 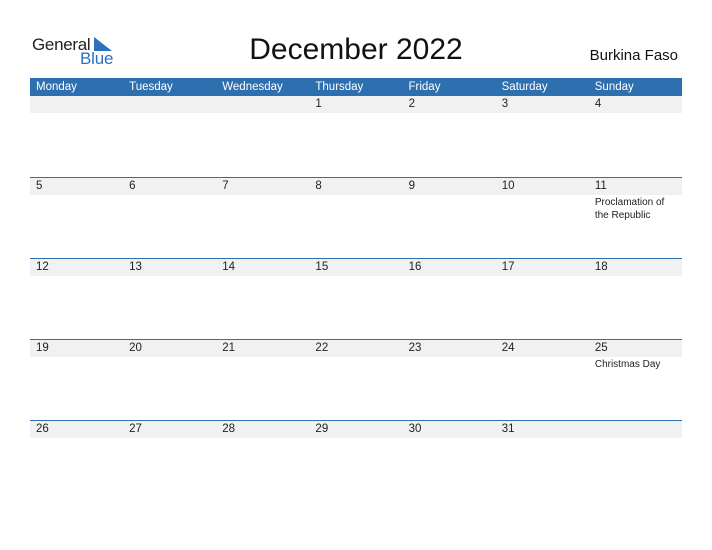 What do you see at coordinates (262, 380) in the screenshot?
I see `day-cell: 21` at bounding box center [262, 380].